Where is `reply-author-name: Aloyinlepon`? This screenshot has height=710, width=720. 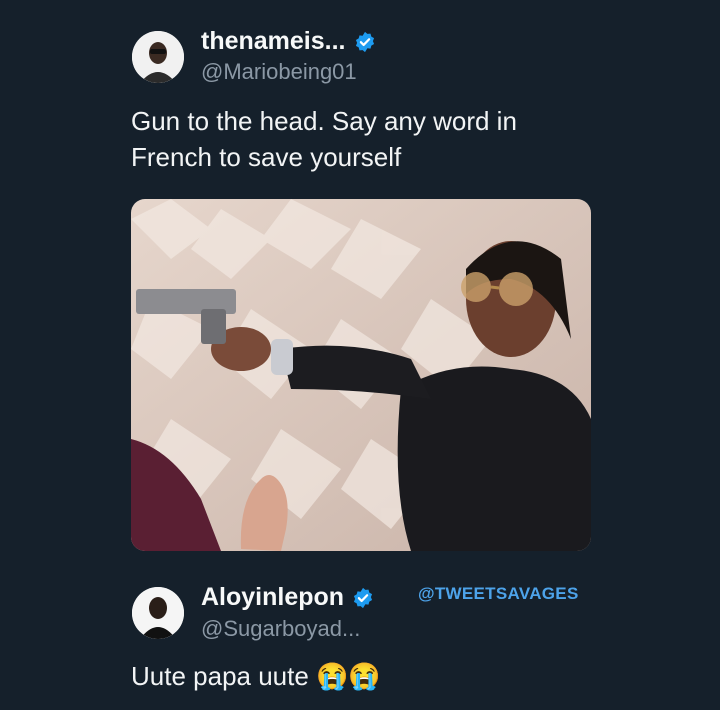
reply-author-name: Aloyinlepon is located at coordinates (287, 597).